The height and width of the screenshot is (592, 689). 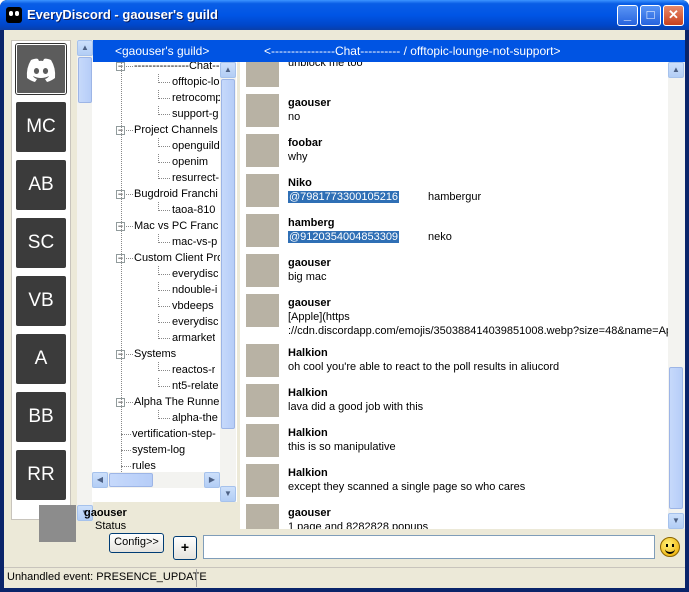 I want to click on message-item: Niko @7981773300105216 hambergur, so click(x=456, y=190).